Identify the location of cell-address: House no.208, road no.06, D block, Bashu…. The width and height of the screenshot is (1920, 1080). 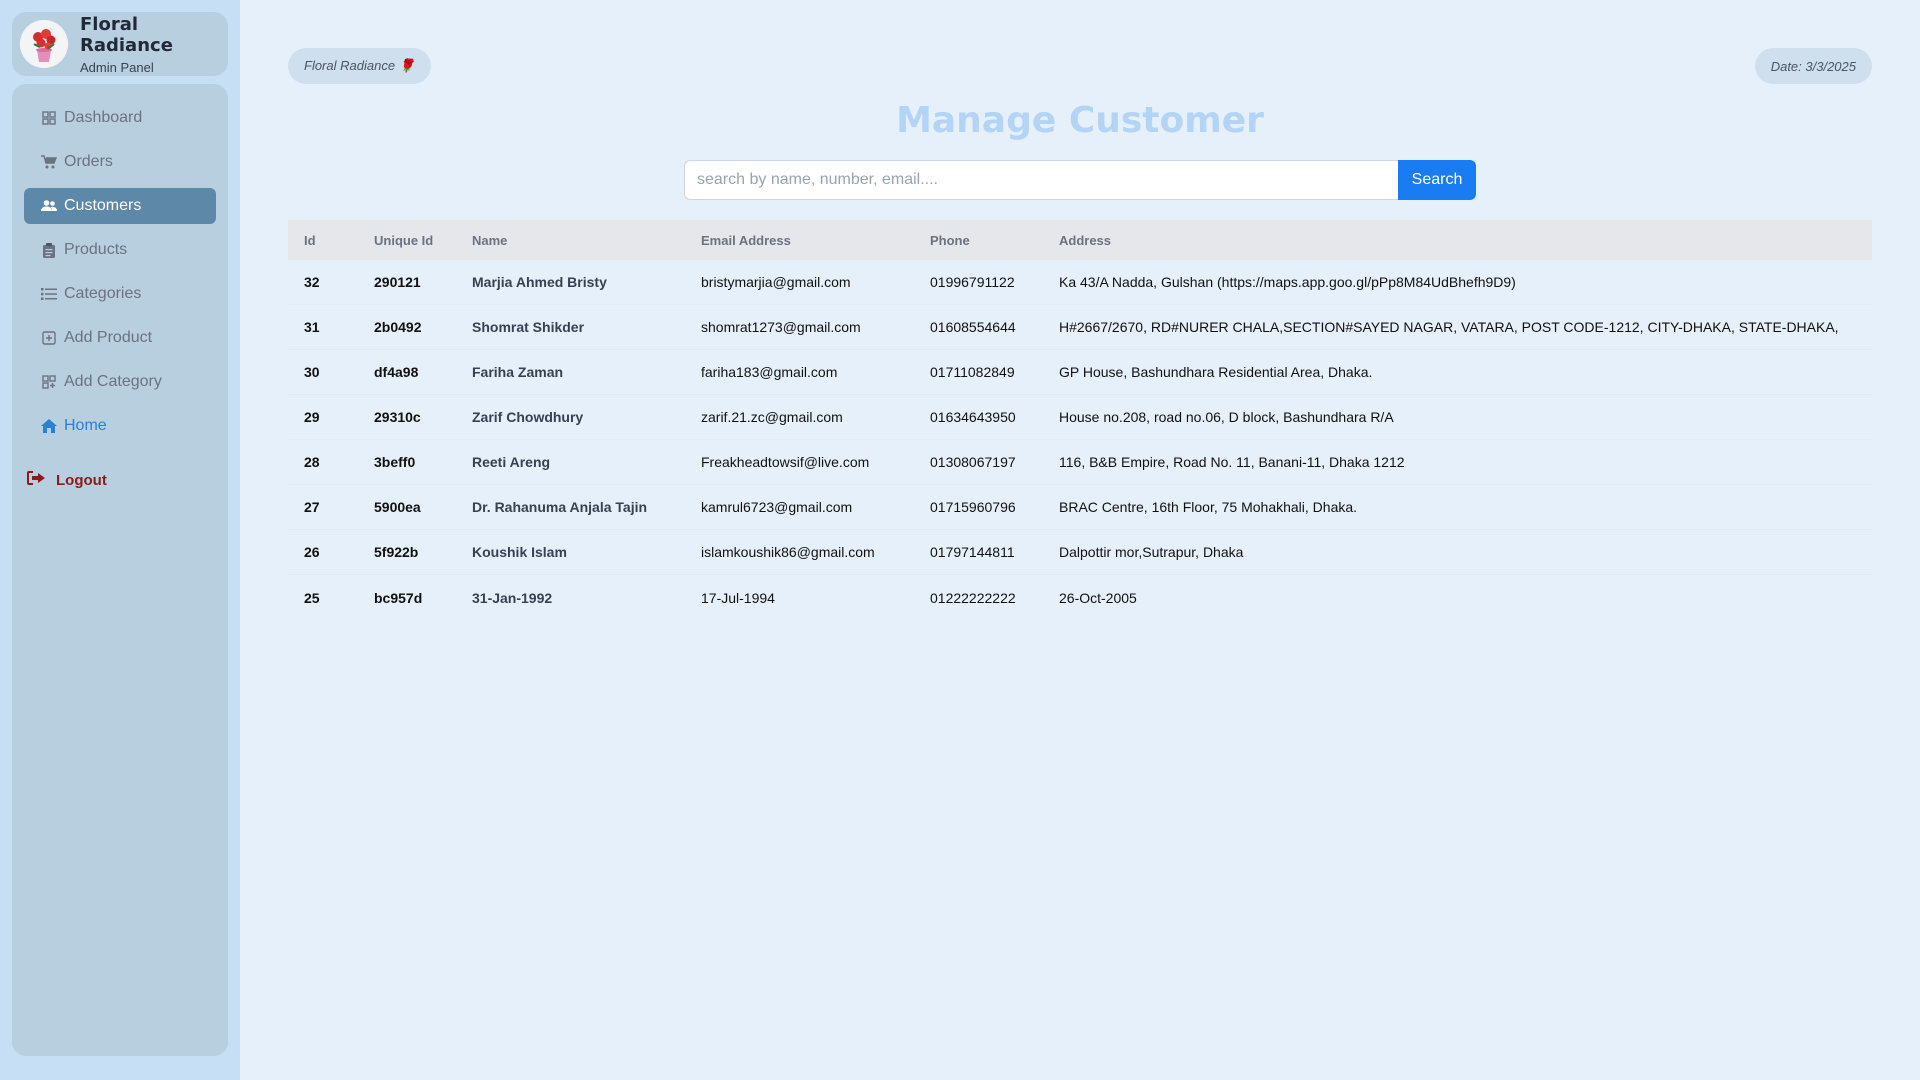
(1226, 417).